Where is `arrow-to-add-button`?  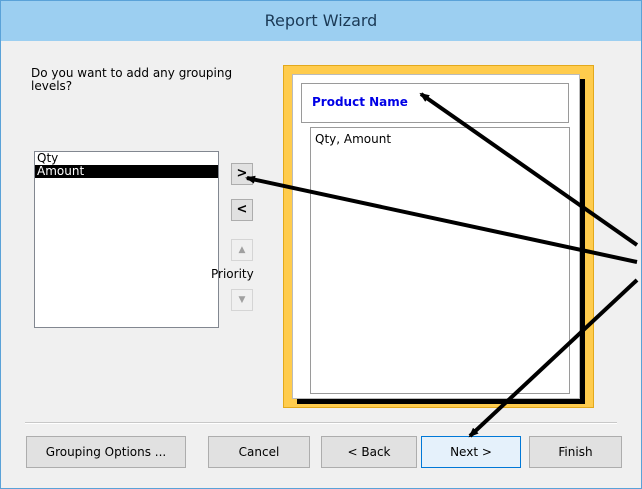
arrow-to-add-button is located at coordinates (441, 219).